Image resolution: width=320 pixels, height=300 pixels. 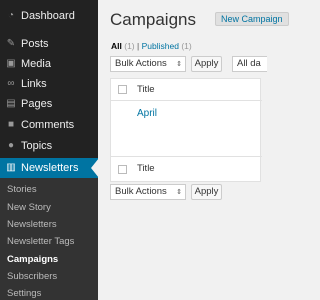 I want to click on nav-newsletters: ▥ Newsletters, so click(x=49, y=168).